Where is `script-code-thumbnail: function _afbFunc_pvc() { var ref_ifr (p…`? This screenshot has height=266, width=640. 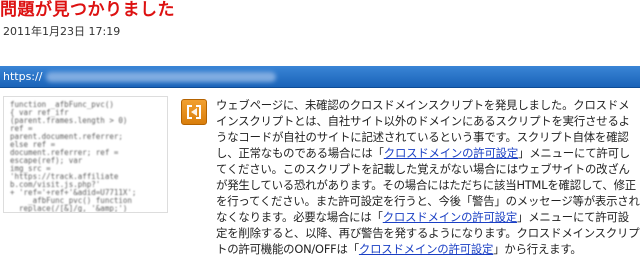 script-code-thumbnail: function _afbFunc_pvc() { var ref_ifr (p… is located at coordinates (85, 154).